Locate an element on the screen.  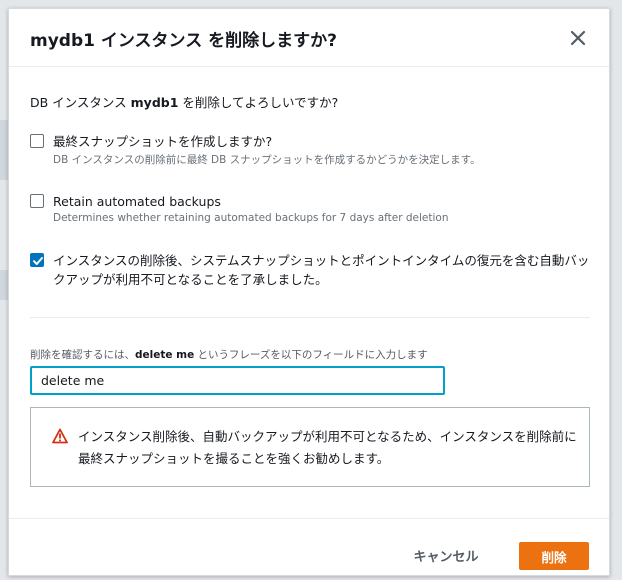
acknowledge-checkbox is located at coordinates (37, 260).